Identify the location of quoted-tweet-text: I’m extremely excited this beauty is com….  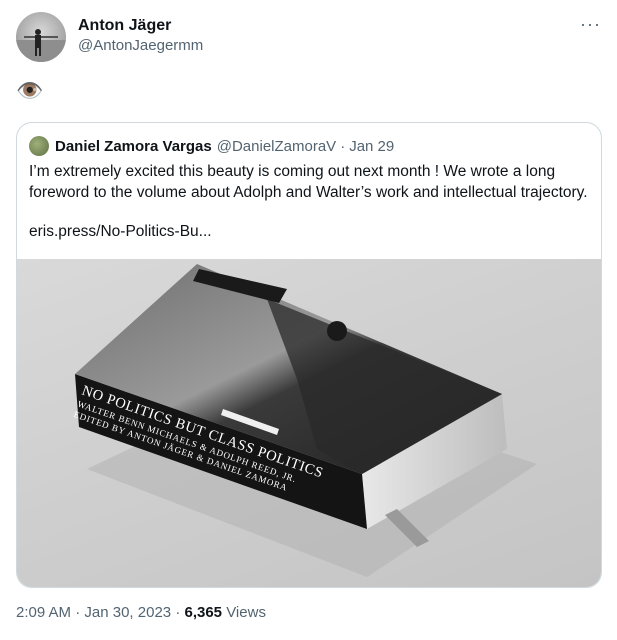
(308, 182).